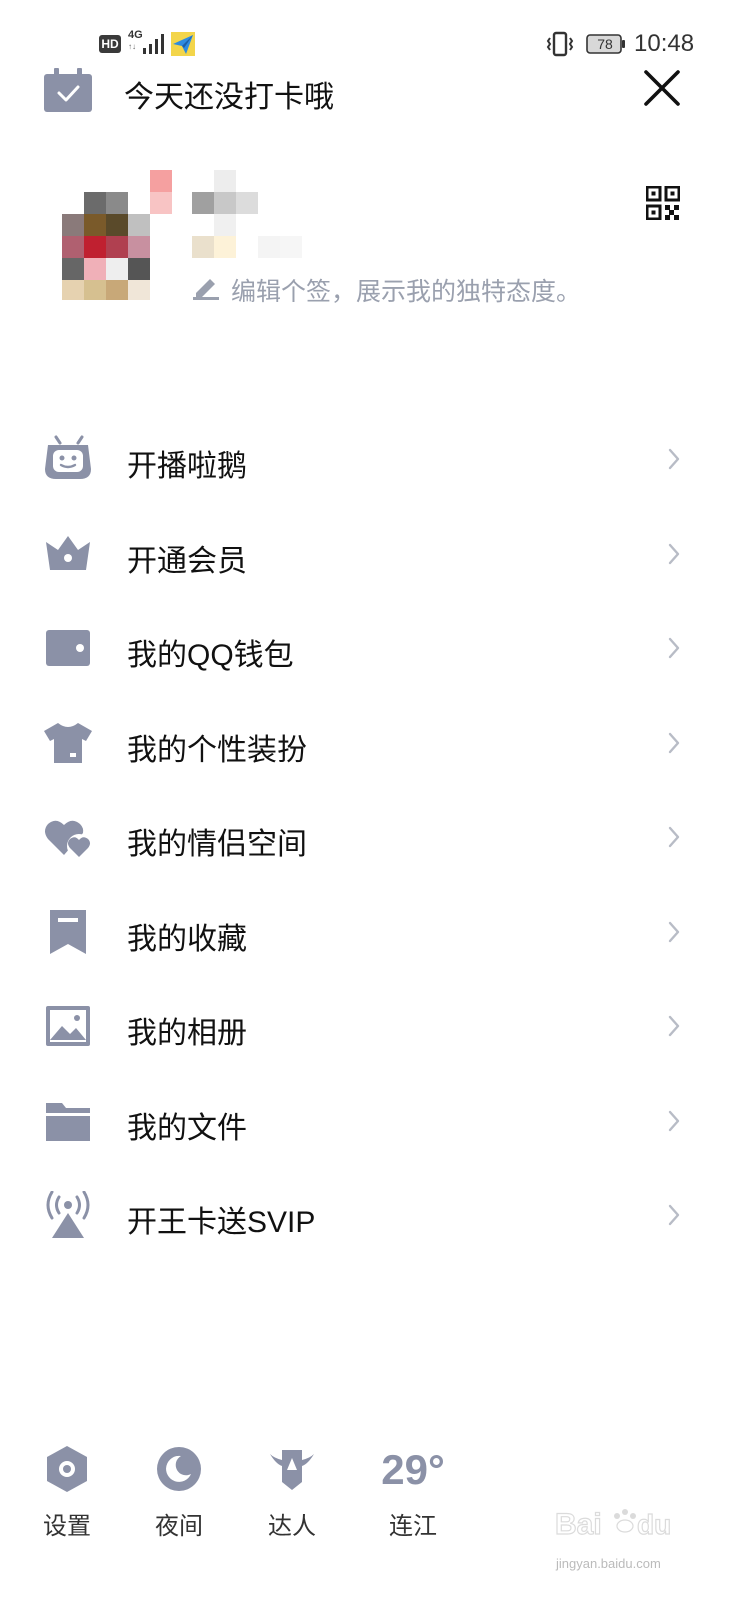 The width and height of the screenshot is (738, 1600). What do you see at coordinates (413, 1495) in the screenshot?
I see `weather-widget: 29° 连江` at bounding box center [413, 1495].